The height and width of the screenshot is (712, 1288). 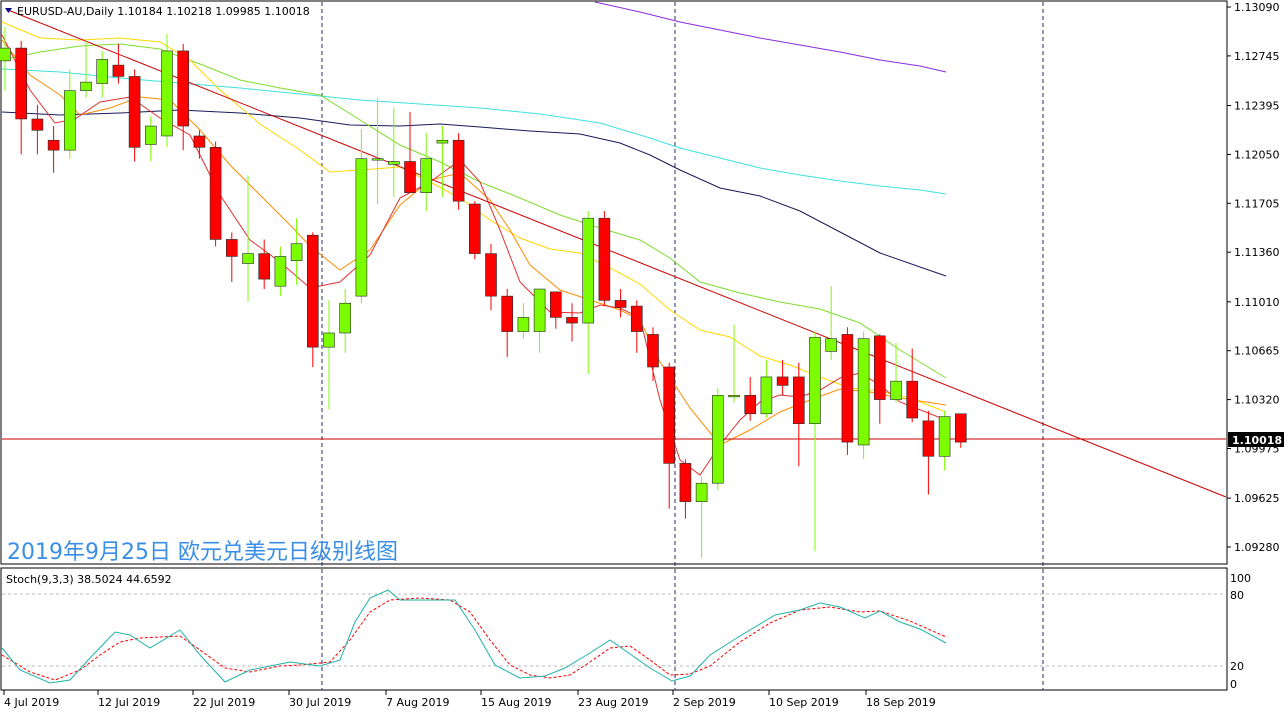 I want to click on time-tick-label: 23 Aug 2019, so click(x=613, y=702).